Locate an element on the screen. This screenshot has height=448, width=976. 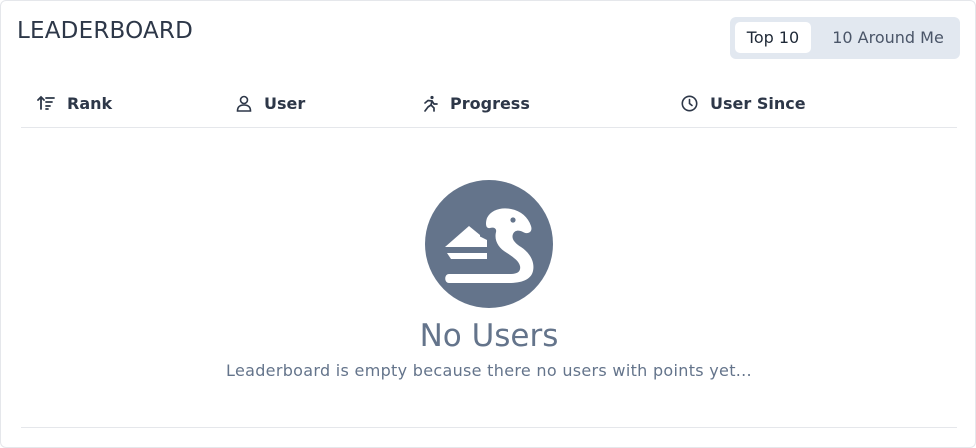
column-header-user: User is located at coordinates (270, 103).